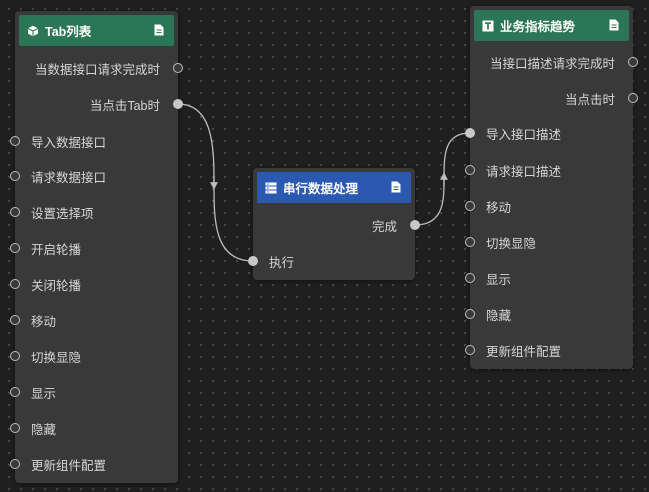  What do you see at coordinates (384, 226) in the screenshot?
I see `port-label: 完成` at bounding box center [384, 226].